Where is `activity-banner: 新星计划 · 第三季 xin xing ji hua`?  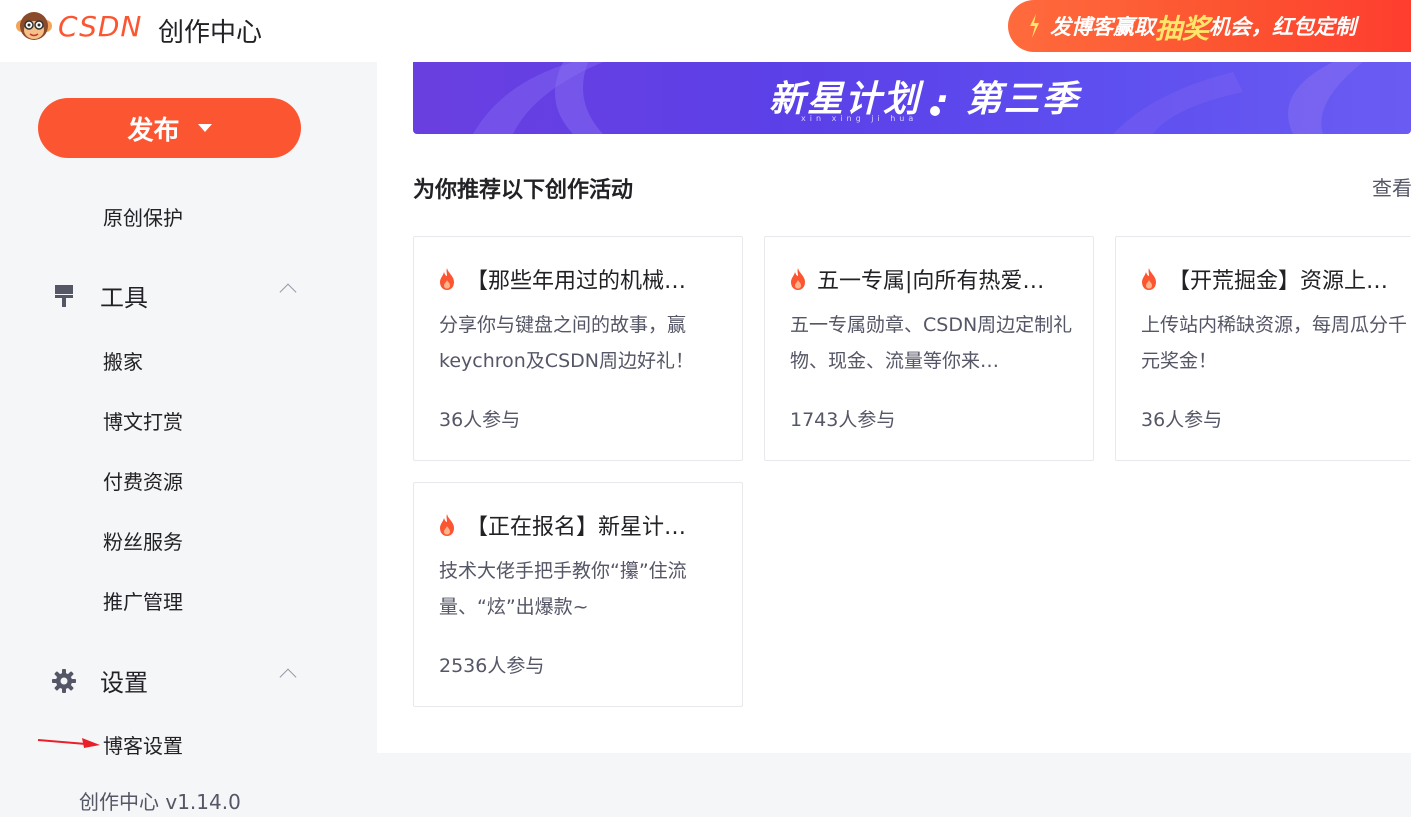 activity-banner: 新星计划 · 第三季 xin xing ji hua is located at coordinates (912, 98).